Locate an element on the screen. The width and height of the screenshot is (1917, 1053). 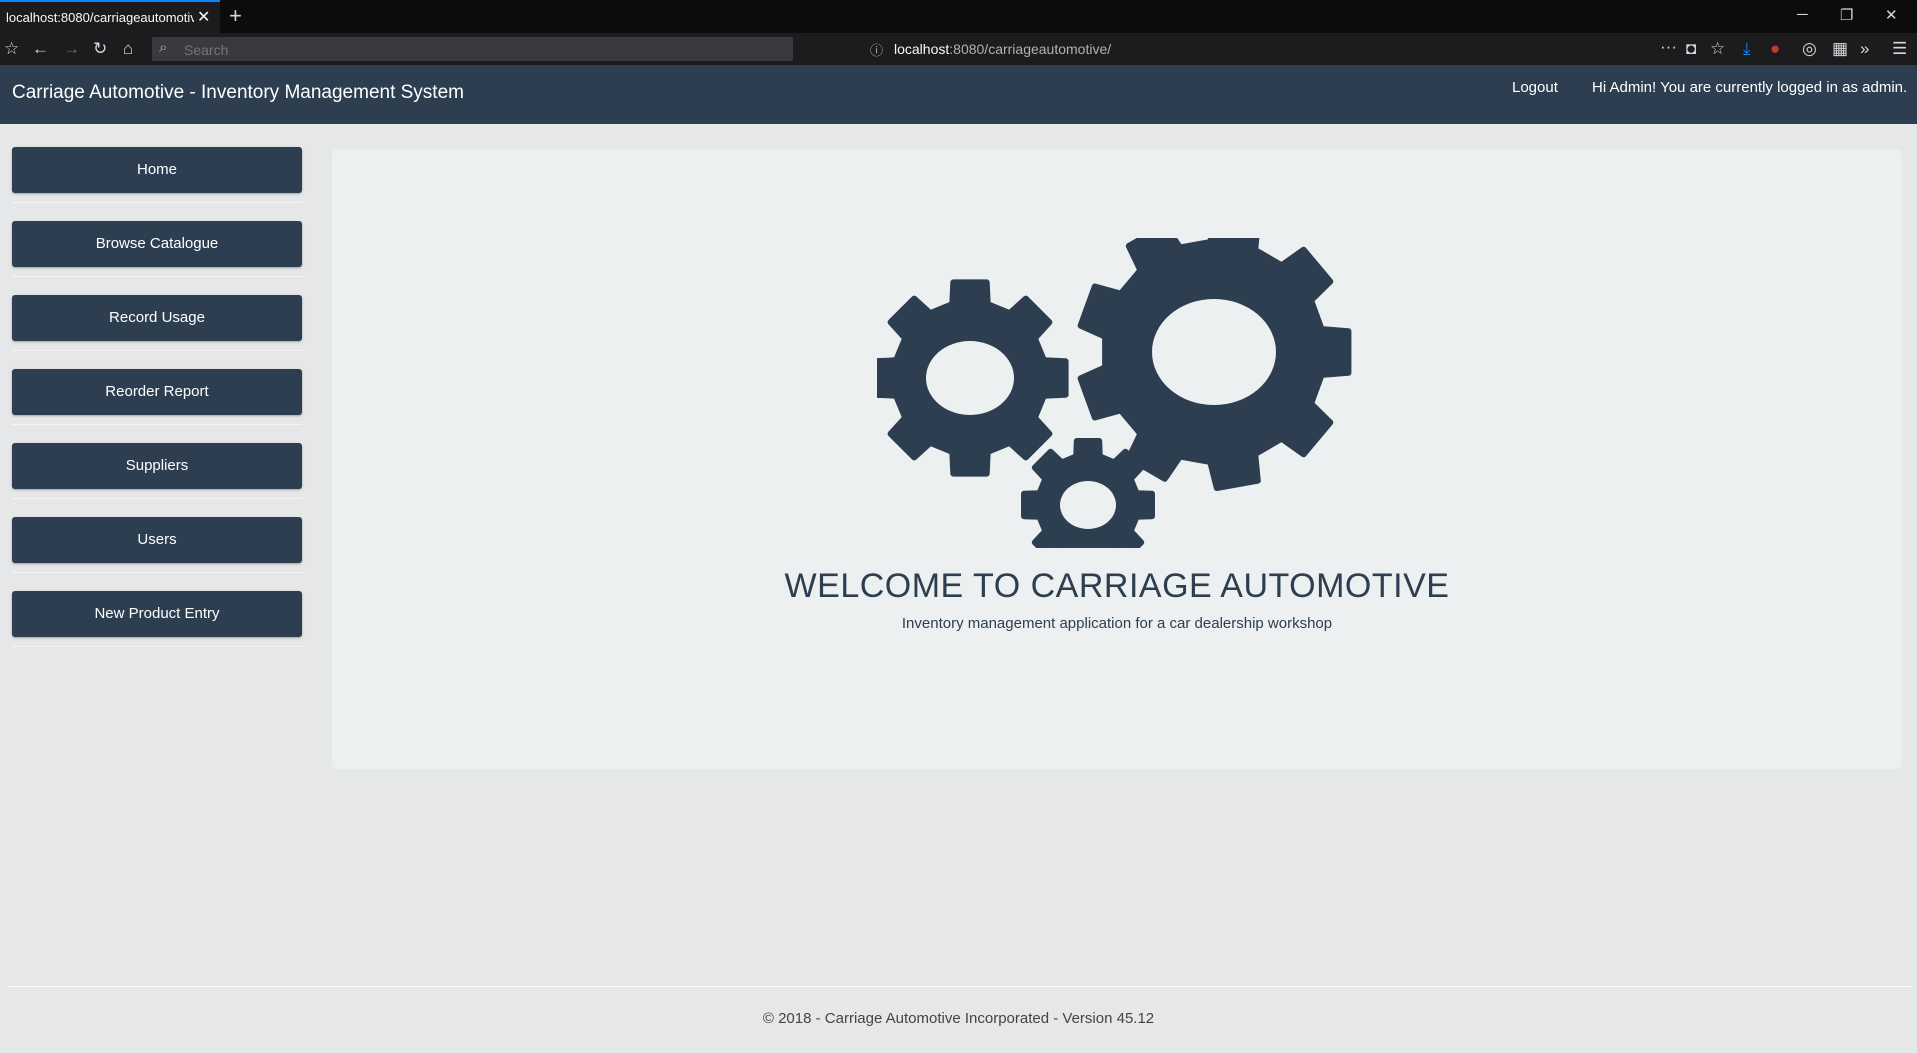
browser-tab: localhost:8080/carriageautomotive/ ✕ is located at coordinates (110, 16).